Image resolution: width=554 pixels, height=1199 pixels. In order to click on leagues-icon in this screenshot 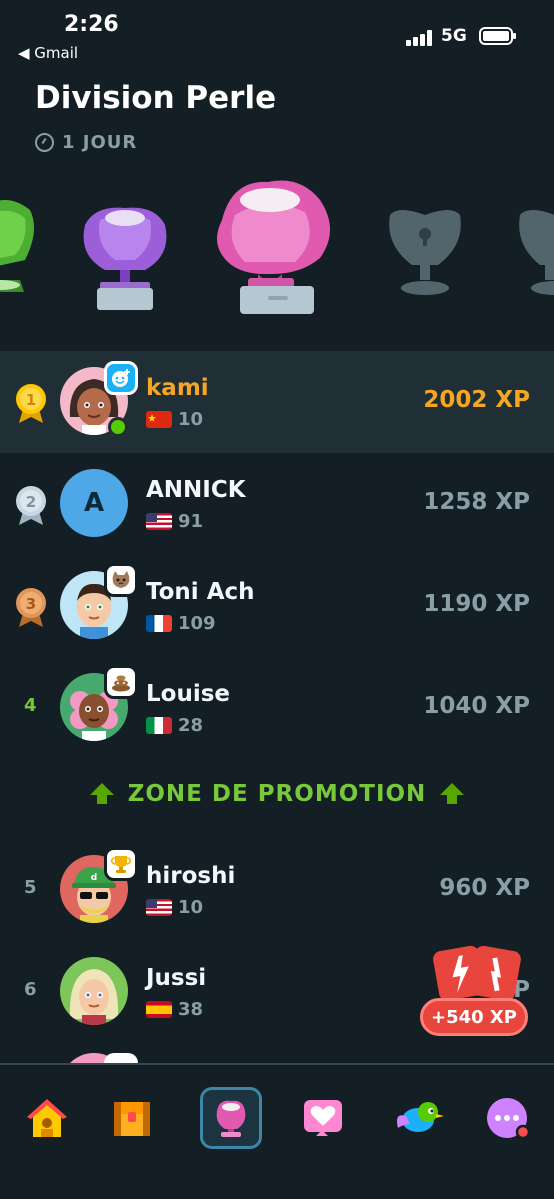, I will do `click(231, 1118)`.